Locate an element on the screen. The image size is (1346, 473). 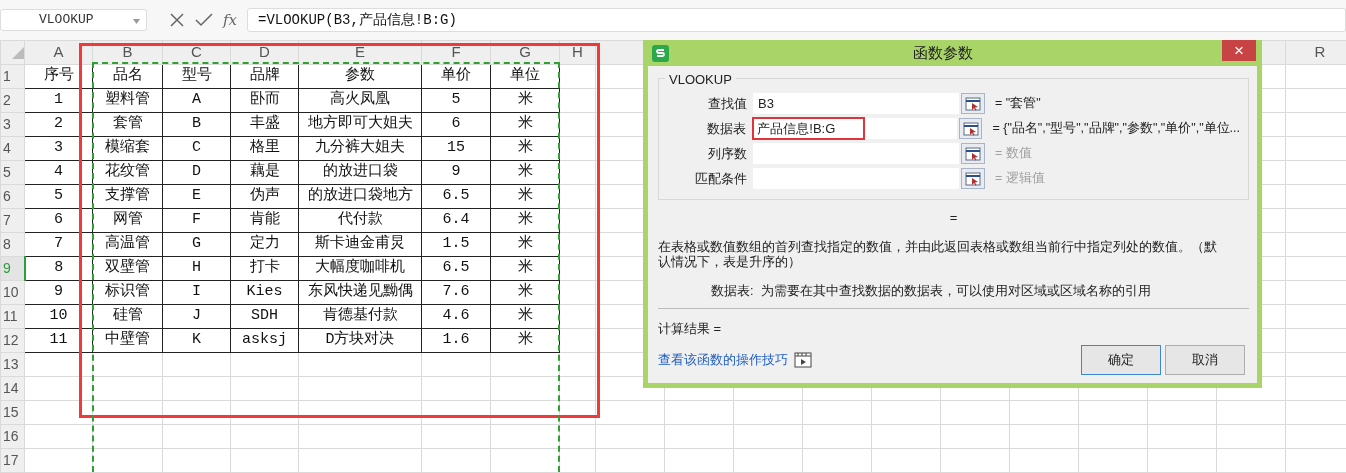
table-cell: H is located at coordinates (196, 268).